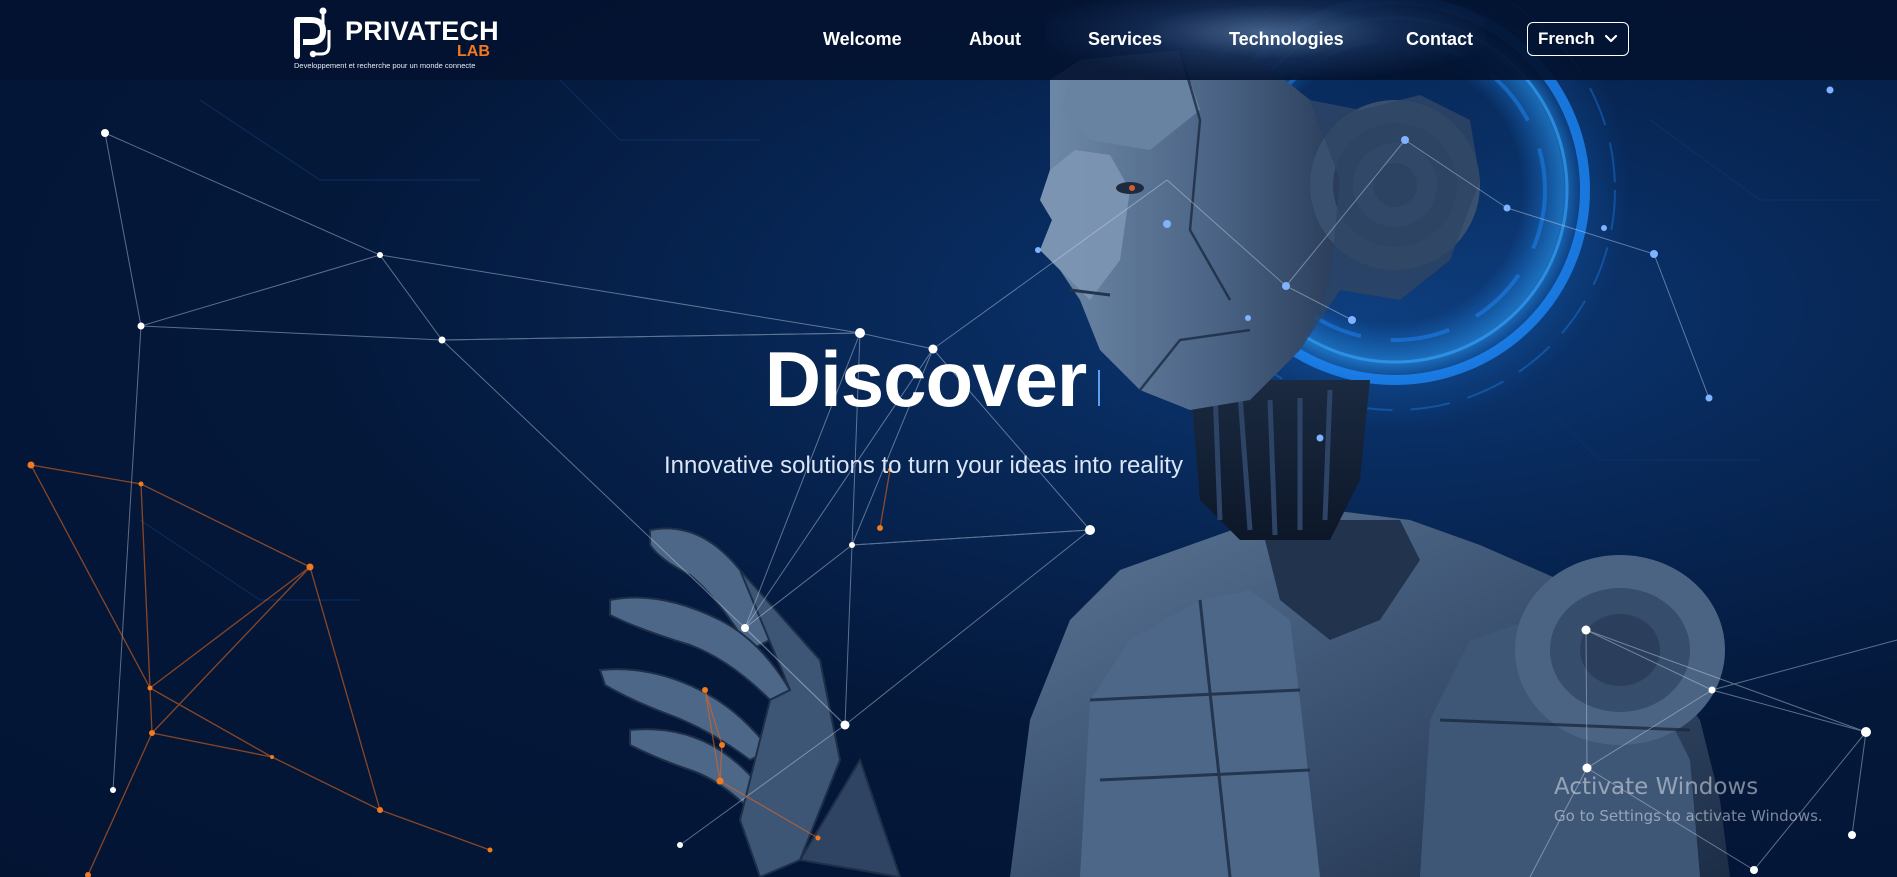  What do you see at coordinates (473, 51) in the screenshot?
I see `brand-suffix: LAB` at bounding box center [473, 51].